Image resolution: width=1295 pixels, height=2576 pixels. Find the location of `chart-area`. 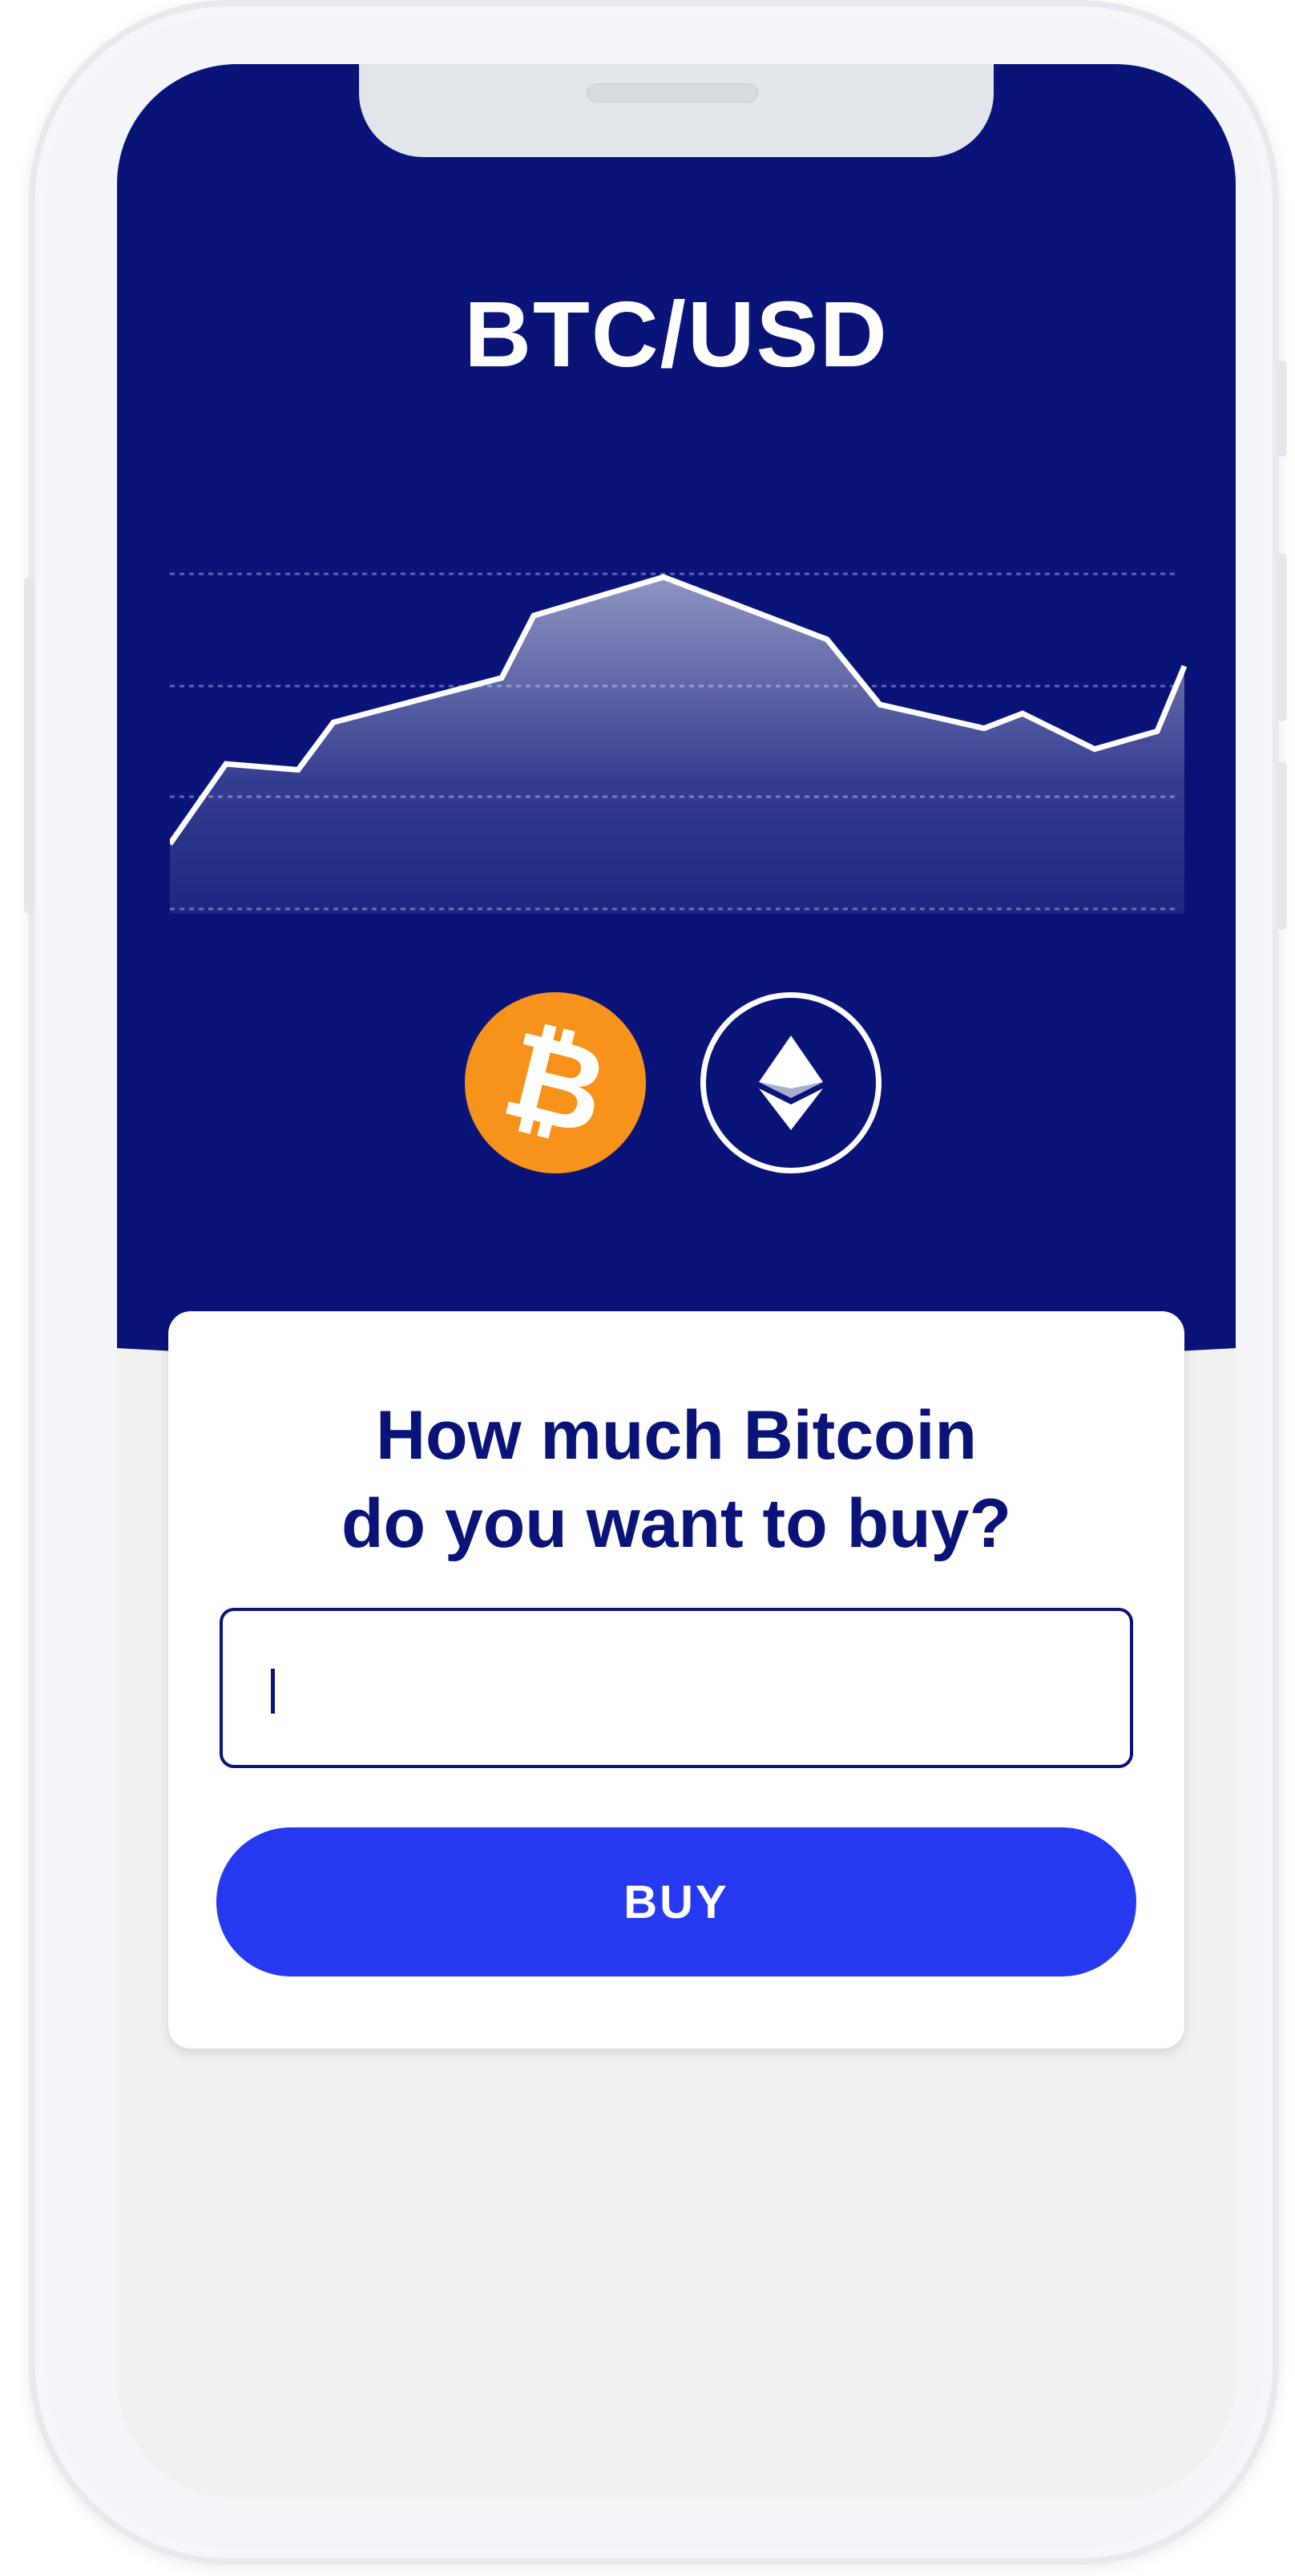

chart-area is located at coordinates (677, 745).